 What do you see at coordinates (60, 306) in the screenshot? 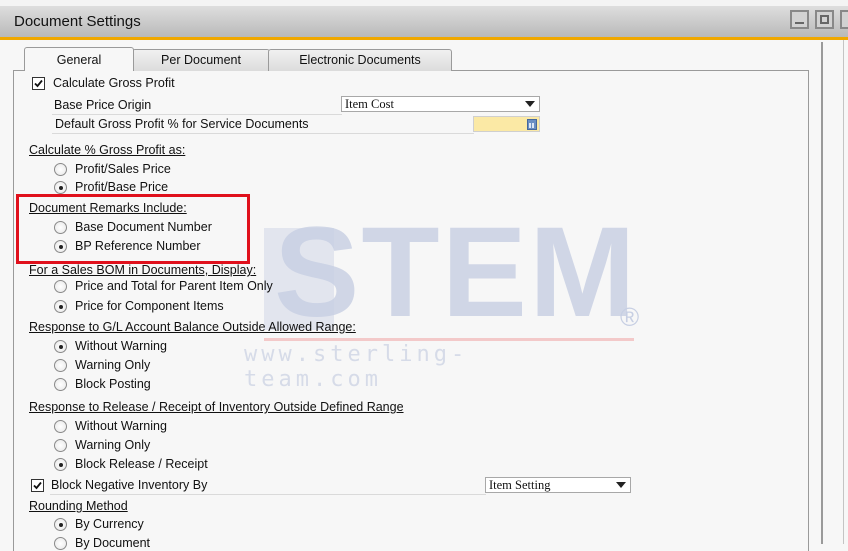
I see `radio-component-items` at bounding box center [60, 306].